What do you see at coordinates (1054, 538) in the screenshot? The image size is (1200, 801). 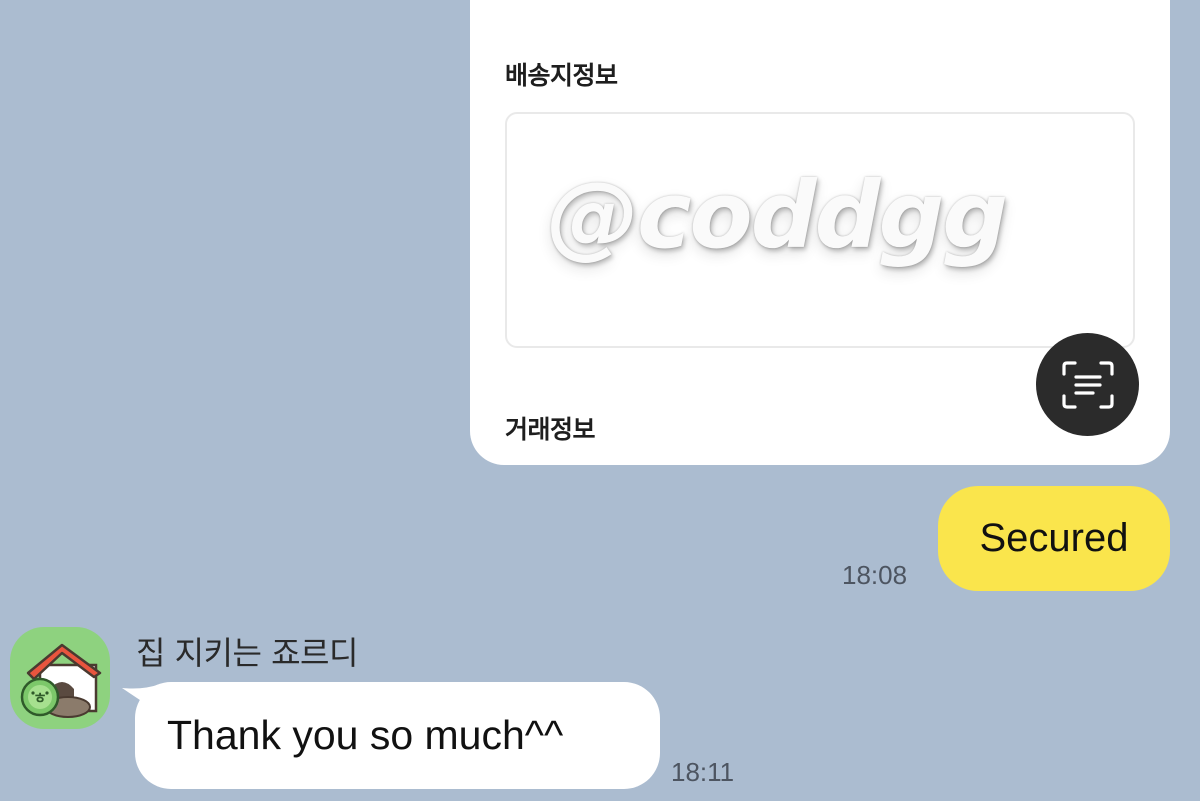 I see `my-message-bubble: Secured` at bounding box center [1054, 538].